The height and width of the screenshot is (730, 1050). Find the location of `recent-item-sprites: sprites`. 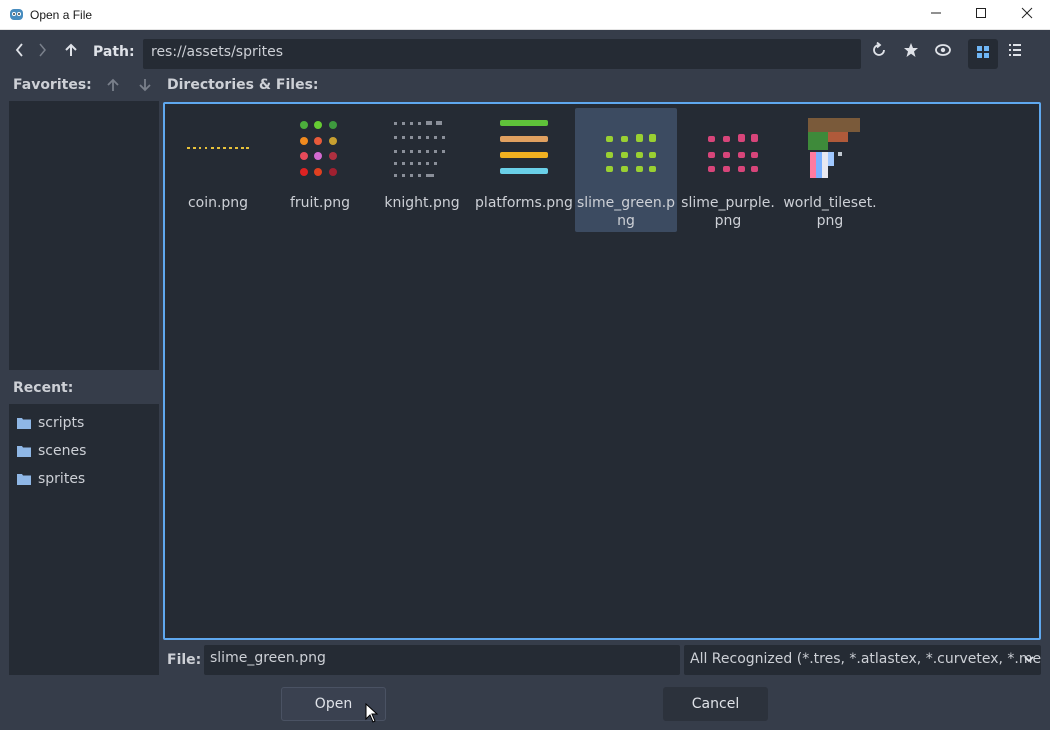

recent-item-sprites: sprites is located at coordinates (51, 479).